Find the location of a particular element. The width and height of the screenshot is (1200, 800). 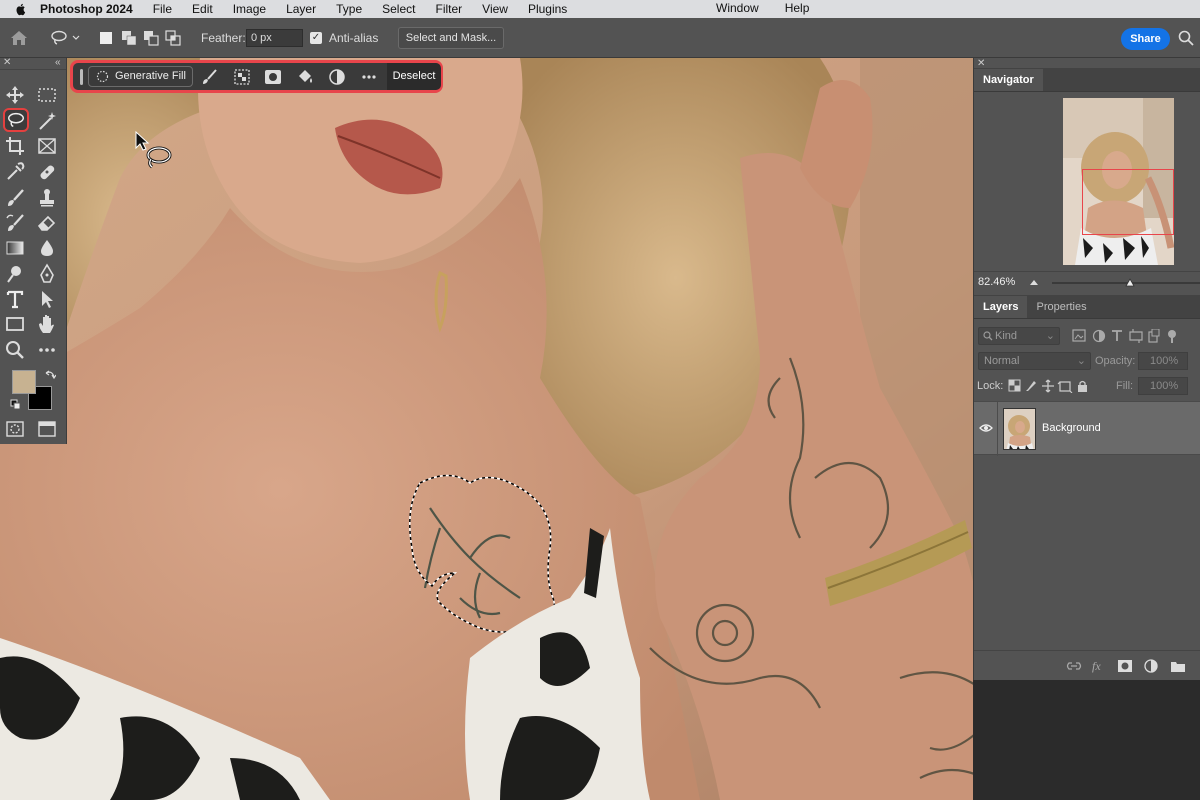

lock-icons is located at coordinates (1050, 386).